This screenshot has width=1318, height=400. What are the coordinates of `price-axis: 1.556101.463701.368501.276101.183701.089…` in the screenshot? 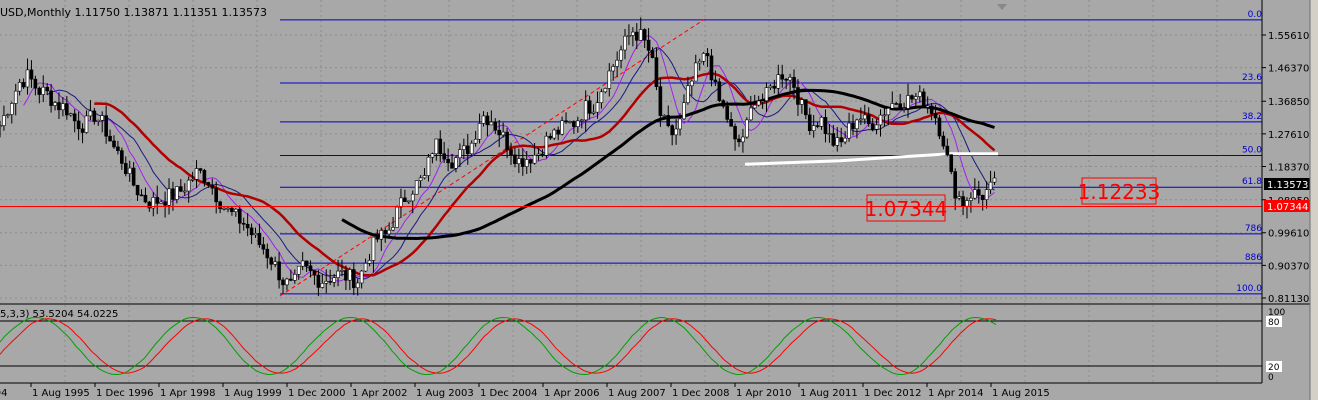 It's located at (1285, 168).